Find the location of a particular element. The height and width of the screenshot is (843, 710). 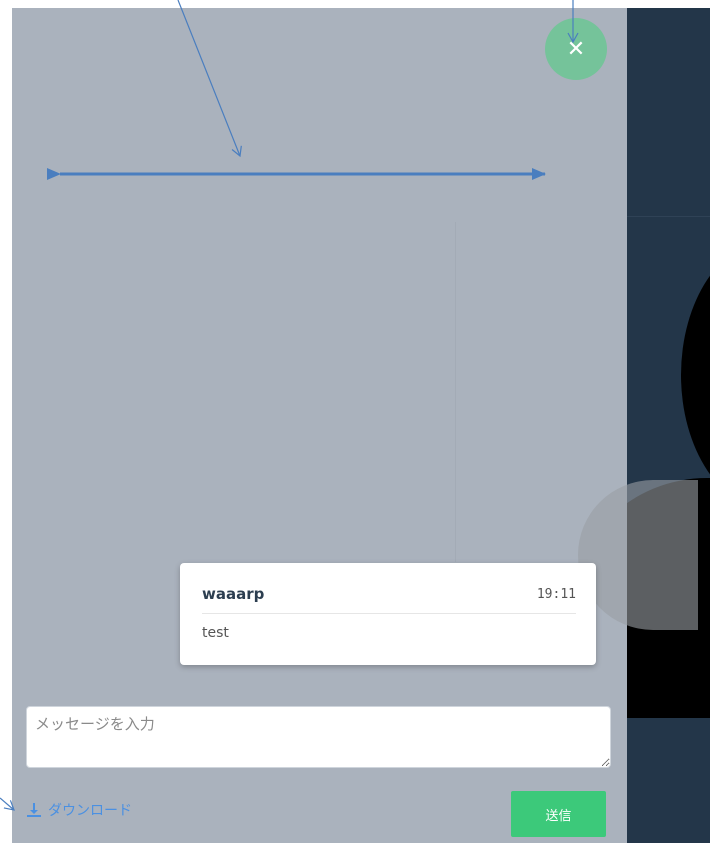

message-divider is located at coordinates (389, 613).